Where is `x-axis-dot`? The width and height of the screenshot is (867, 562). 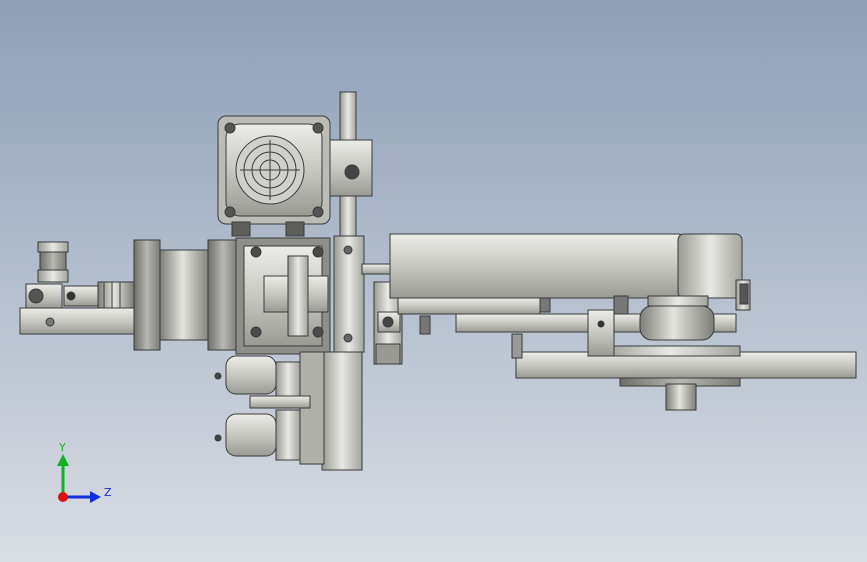 x-axis-dot is located at coordinates (63, 497).